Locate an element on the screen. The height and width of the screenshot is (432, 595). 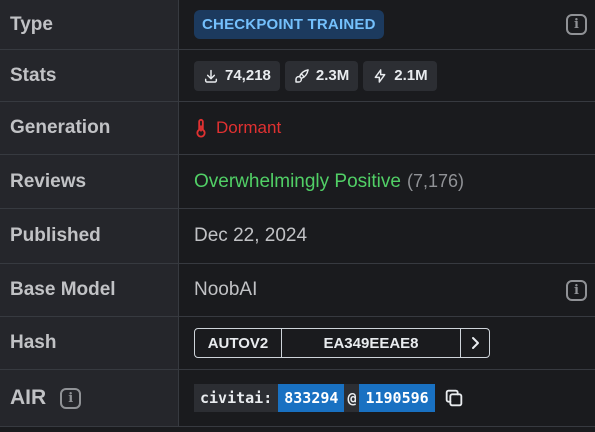
reviews-value-cell: Overwhelmingly Positive (7,176) is located at coordinates (387, 181).